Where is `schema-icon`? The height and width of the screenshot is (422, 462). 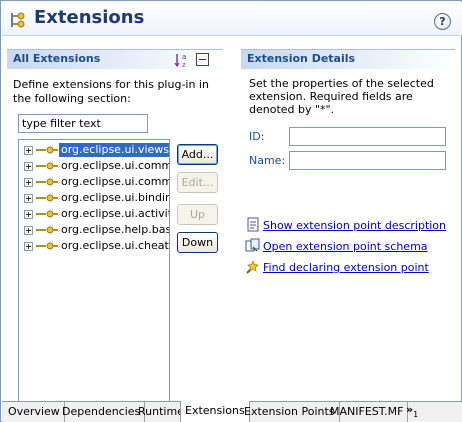
schema-icon is located at coordinates (252, 245).